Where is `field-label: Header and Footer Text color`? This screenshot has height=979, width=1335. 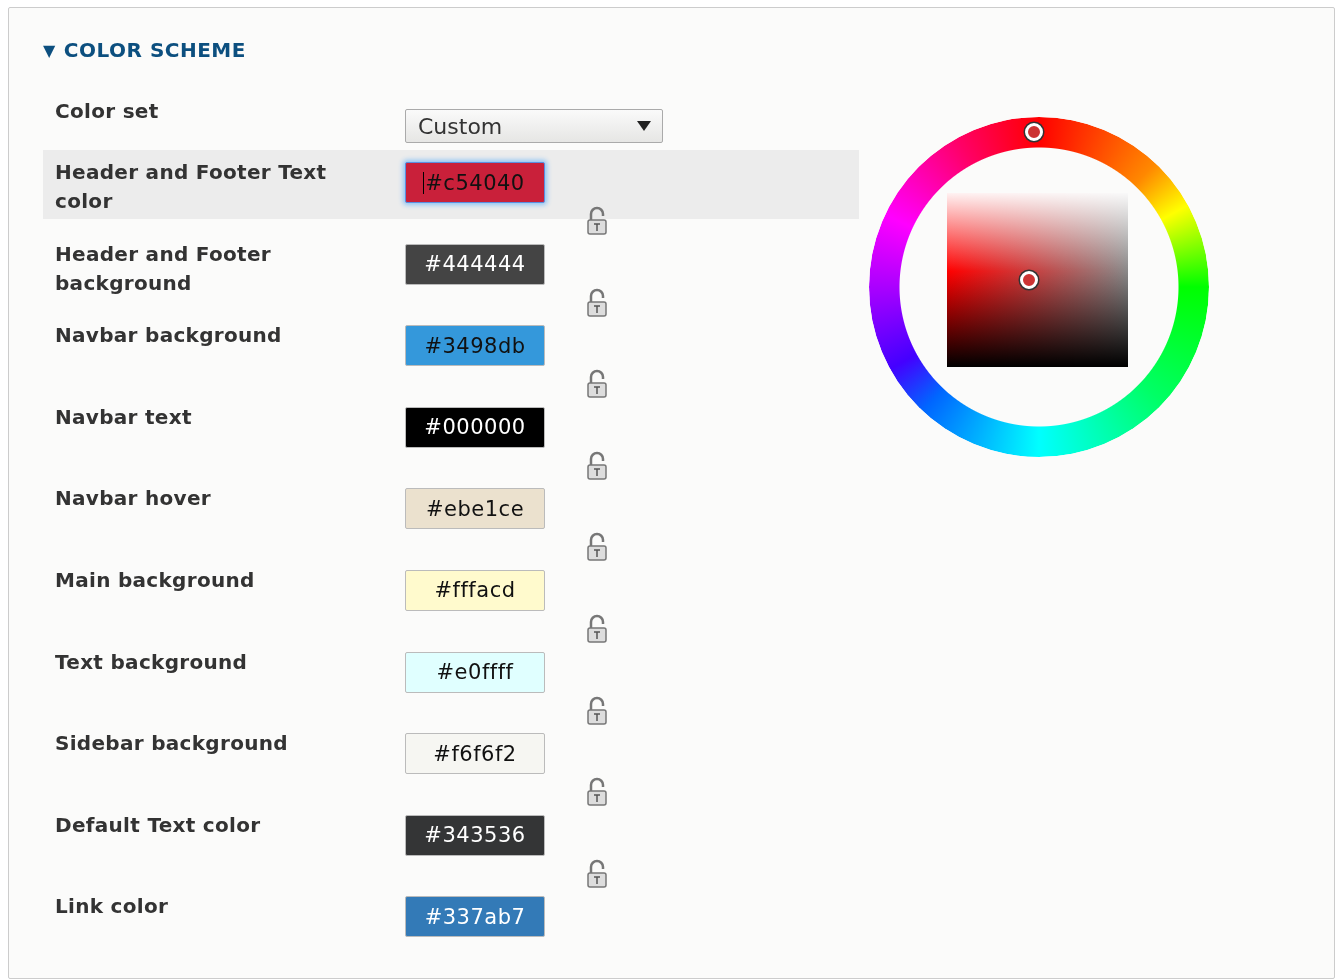
field-label: Header and Footer Text color is located at coordinates (191, 187).